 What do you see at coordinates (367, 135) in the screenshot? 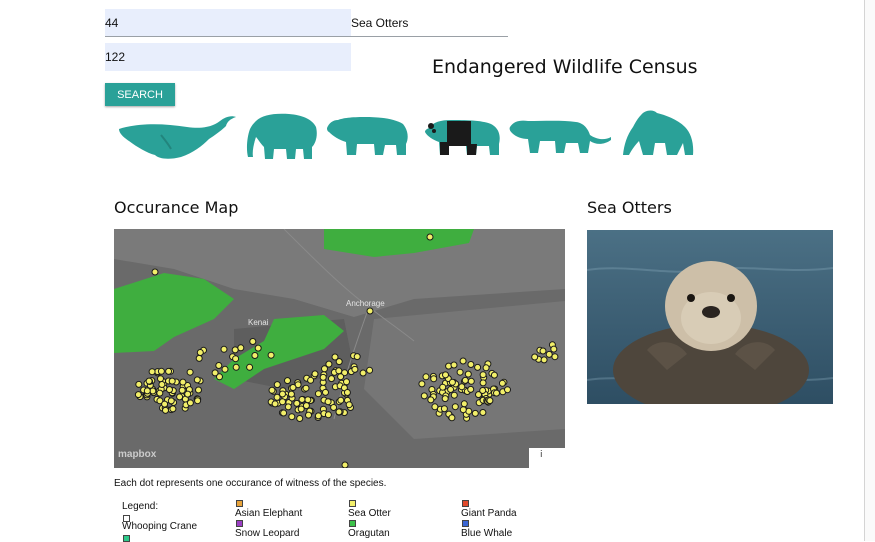
I see `bear-icon` at bounding box center [367, 135].